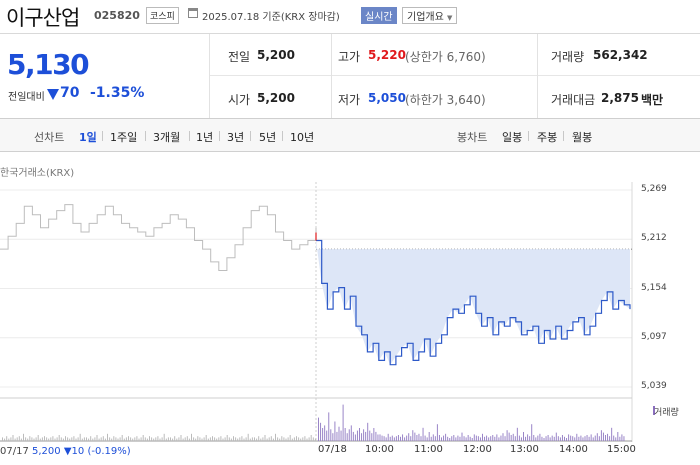 This screenshot has width=700, height=465. I want to click on company-info-dropdown: 기업개요 ▼, so click(430, 15).